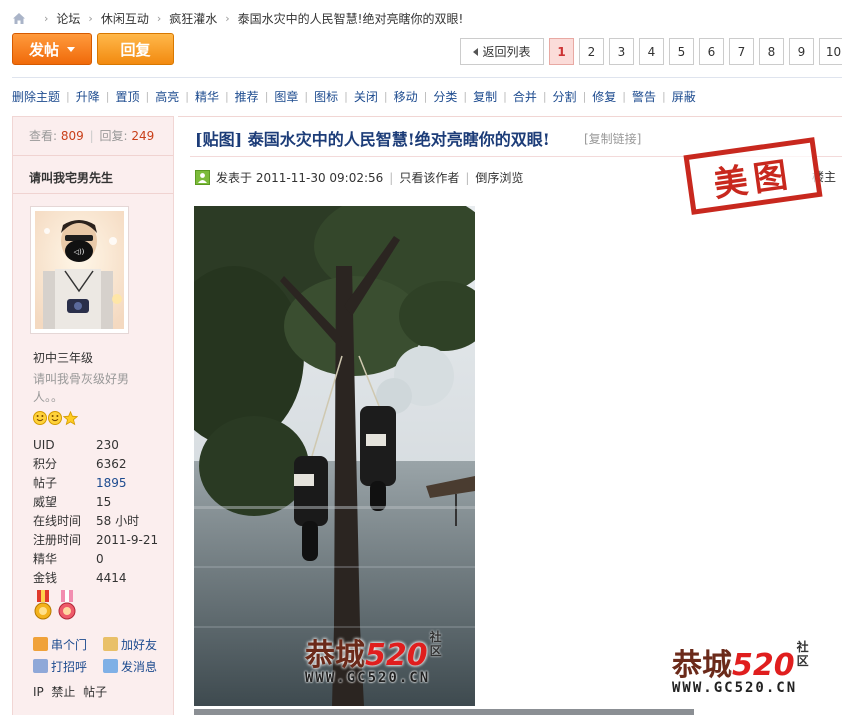 Image resolution: width=842 pixels, height=715 pixels. Describe the element at coordinates (111, 644) in the screenshot. I see `handshake-icon` at that location.